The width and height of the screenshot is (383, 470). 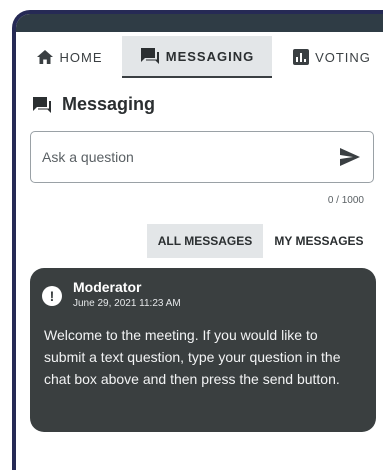 What do you see at coordinates (109, 104) in the screenshot?
I see `page-title-text: Messaging` at bounding box center [109, 104].